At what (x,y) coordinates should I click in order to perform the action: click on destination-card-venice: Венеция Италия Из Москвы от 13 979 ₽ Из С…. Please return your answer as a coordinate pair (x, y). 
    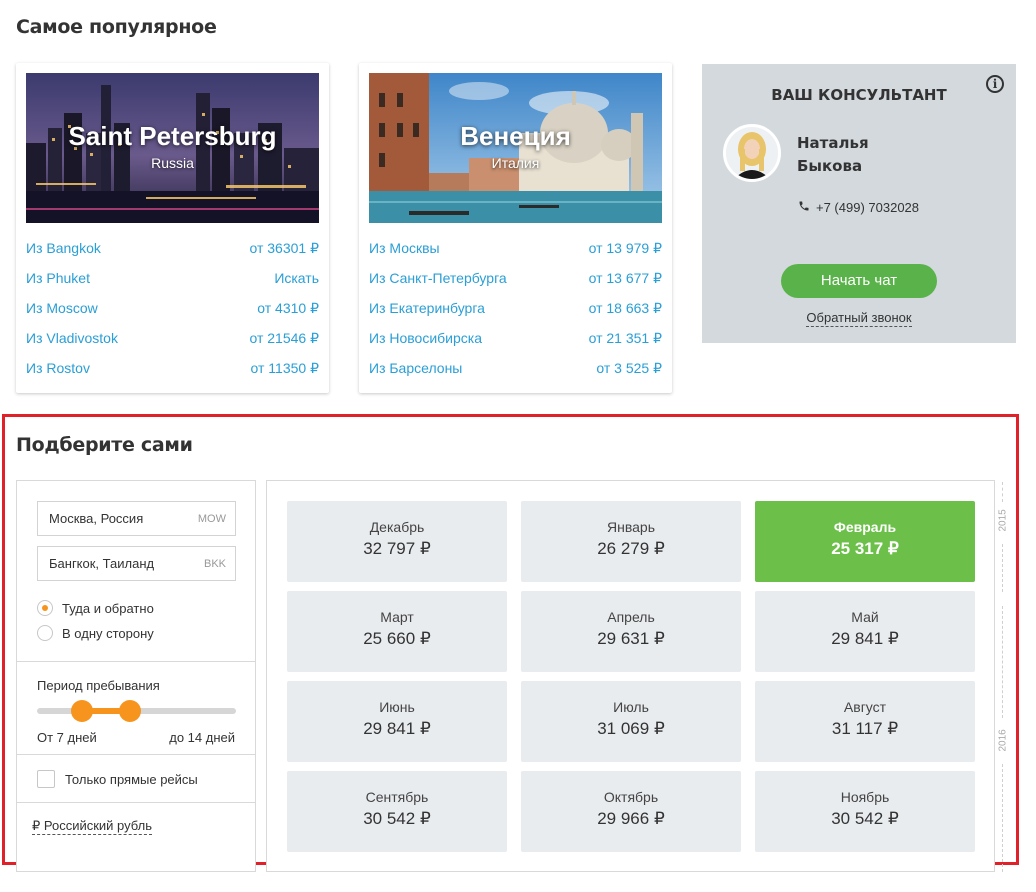
    Looking at the image, I should click on (515, 228).